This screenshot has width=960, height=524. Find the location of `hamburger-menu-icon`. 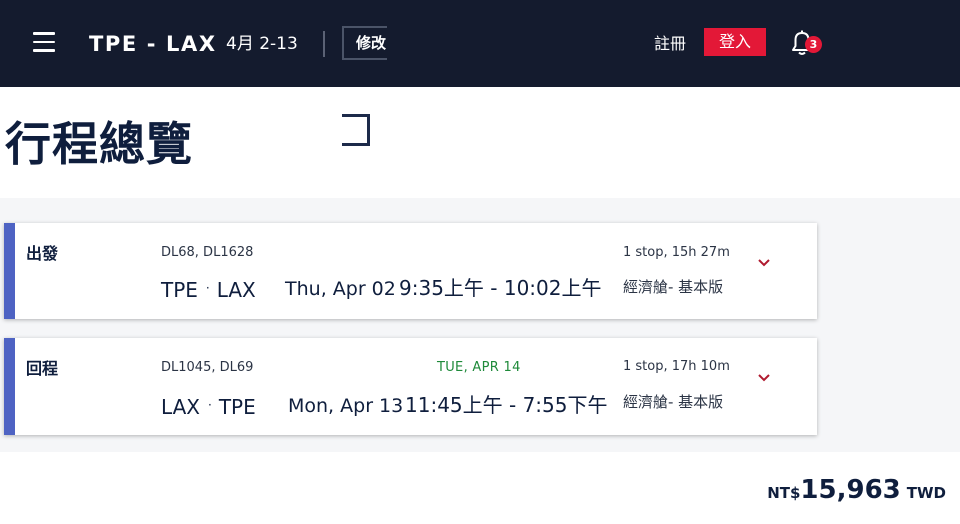

hamburger-menu-icon is located at coordinates (44, 42).